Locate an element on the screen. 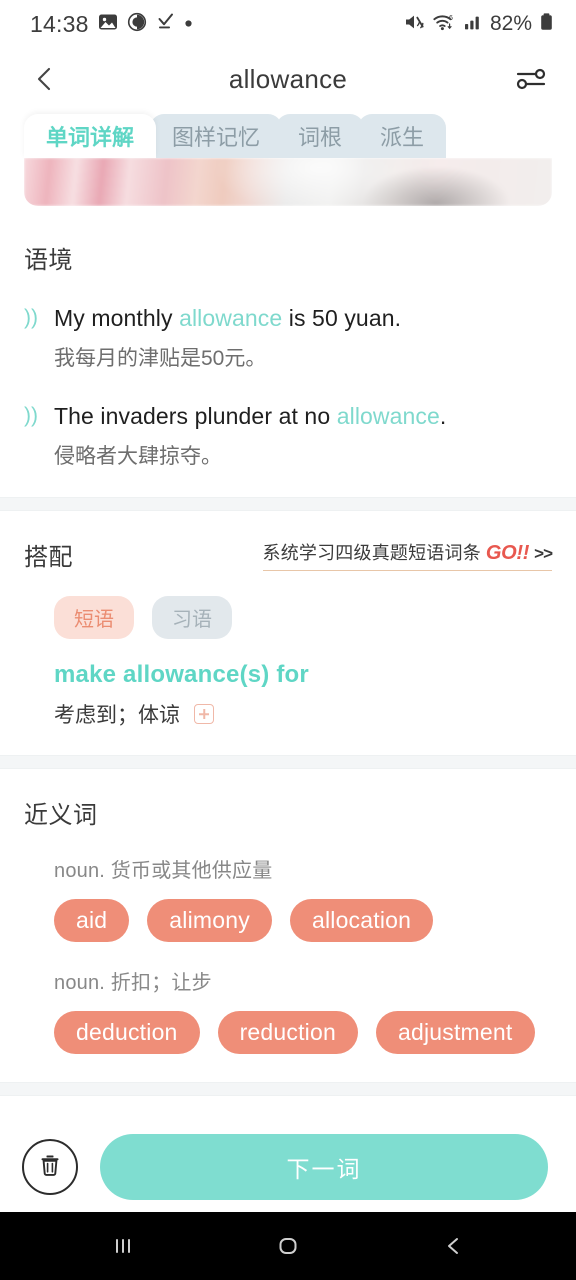 This screenshot has height=1280, width=576. tab-derivatives: 派生 is located at coordinates (402, 136).